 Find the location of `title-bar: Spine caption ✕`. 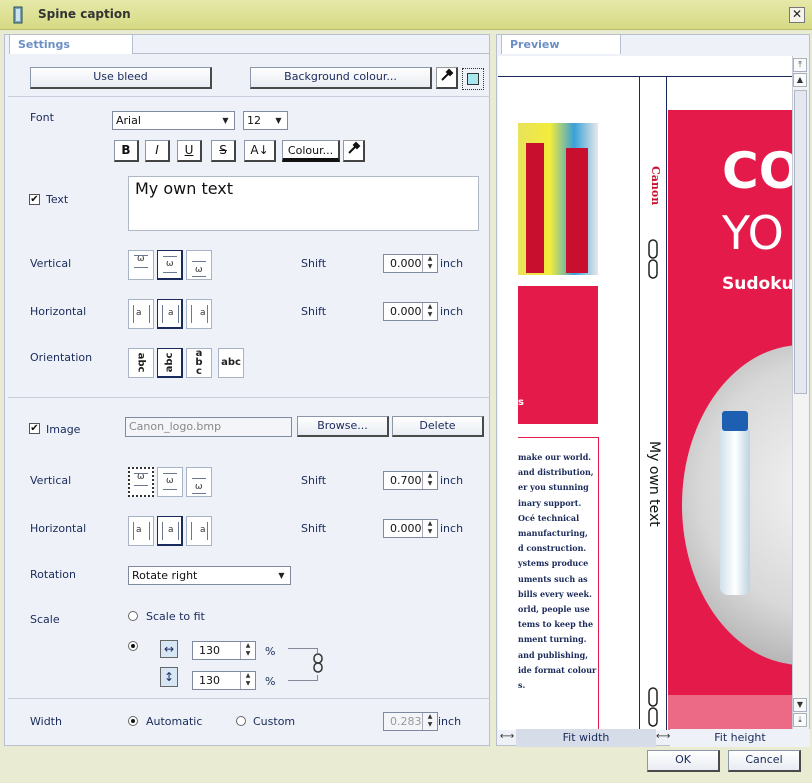

title-bar: Spine caption ✕ is located at coordinates (406, 15).